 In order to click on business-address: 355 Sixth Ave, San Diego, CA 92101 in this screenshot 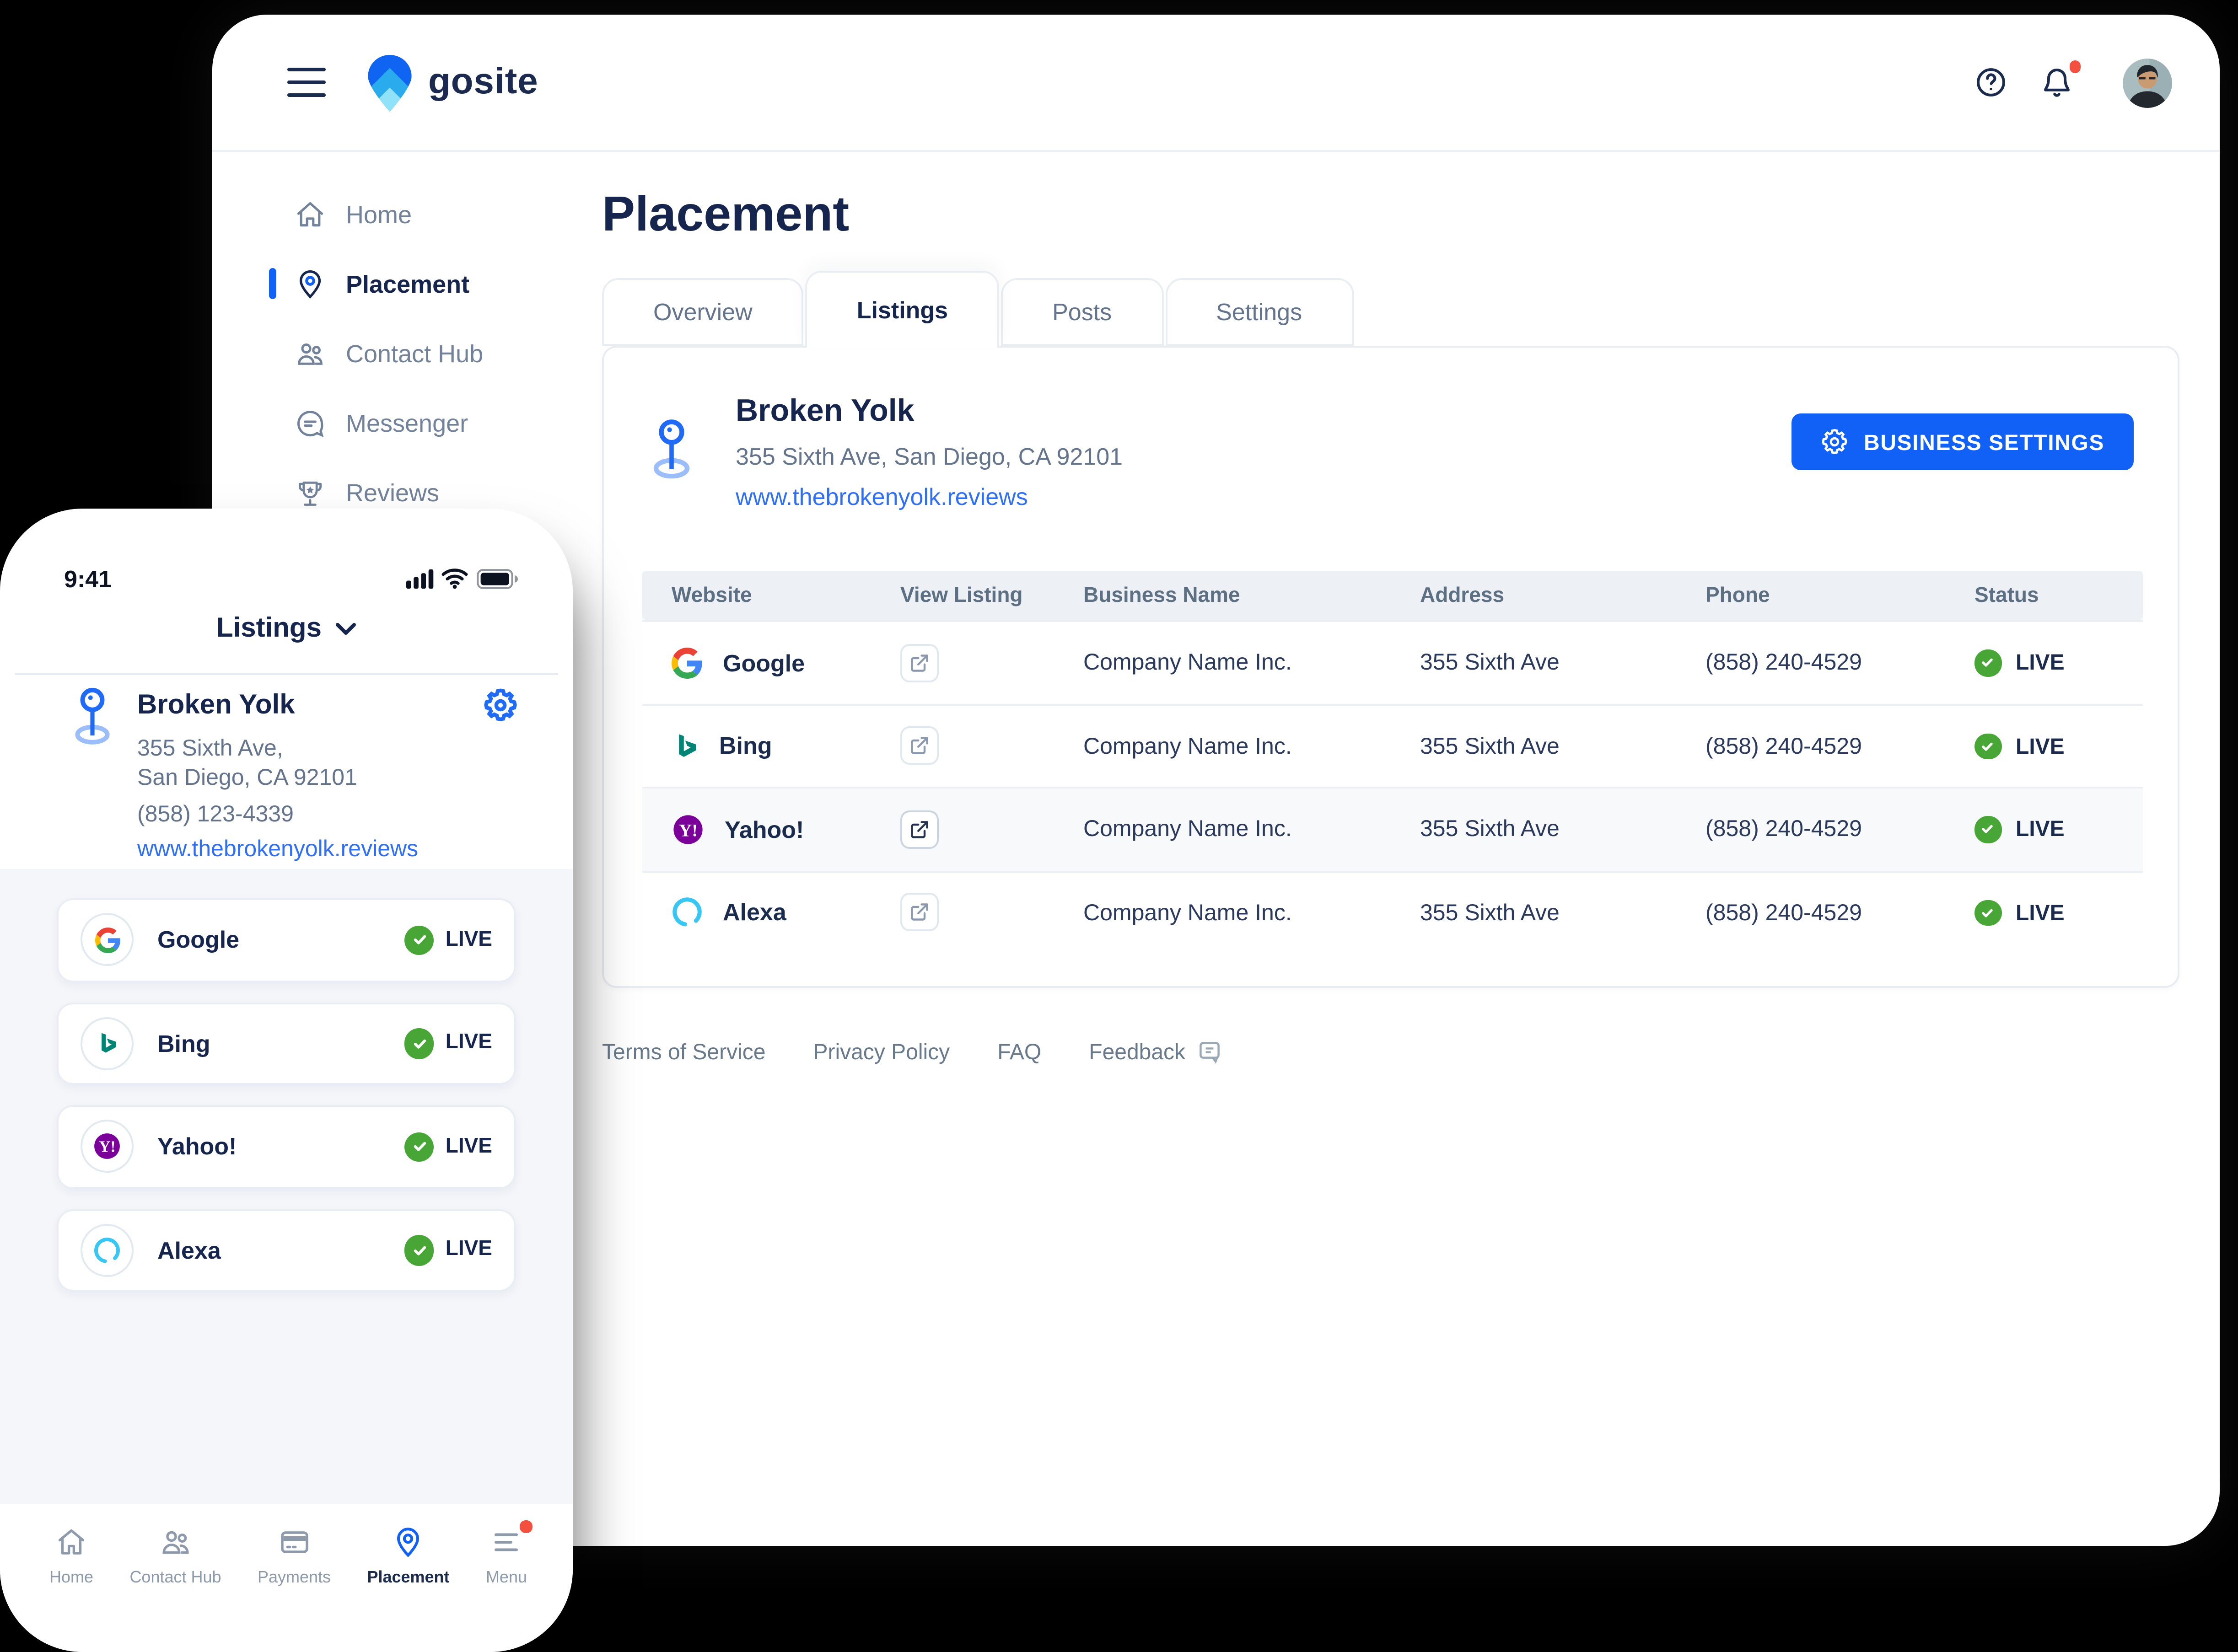, I will do `click(929, 456)`.